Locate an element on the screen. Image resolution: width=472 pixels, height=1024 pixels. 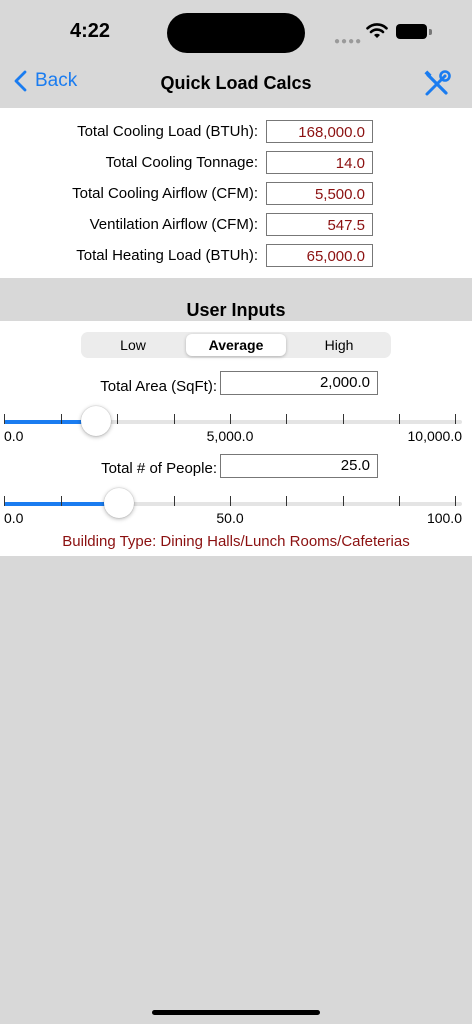
result-row-cooling-tonnage: Total Cooling Tonnage: 14.0 is located at coordinates (236, 164).